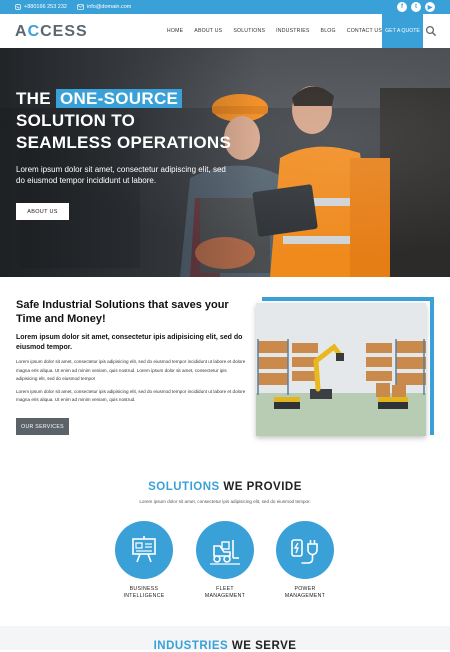 This screenshot has height=652, width=450. I want to click on solution-label: FLEET MANAGEMENT, so click(225, 593).